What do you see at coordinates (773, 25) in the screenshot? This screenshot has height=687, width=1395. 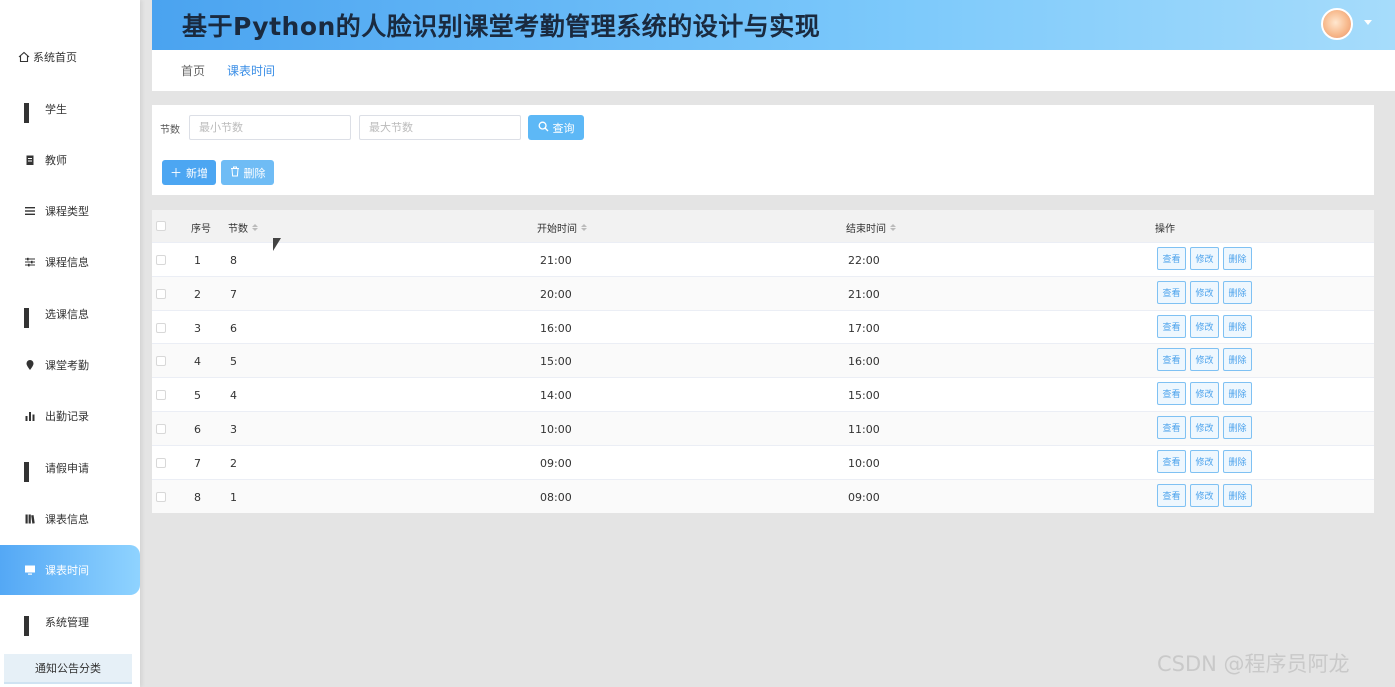 I see `top-header: 基于Python的人脸识别课堂考勤管理系统的设计与实现` at bounding box center [773, 25].